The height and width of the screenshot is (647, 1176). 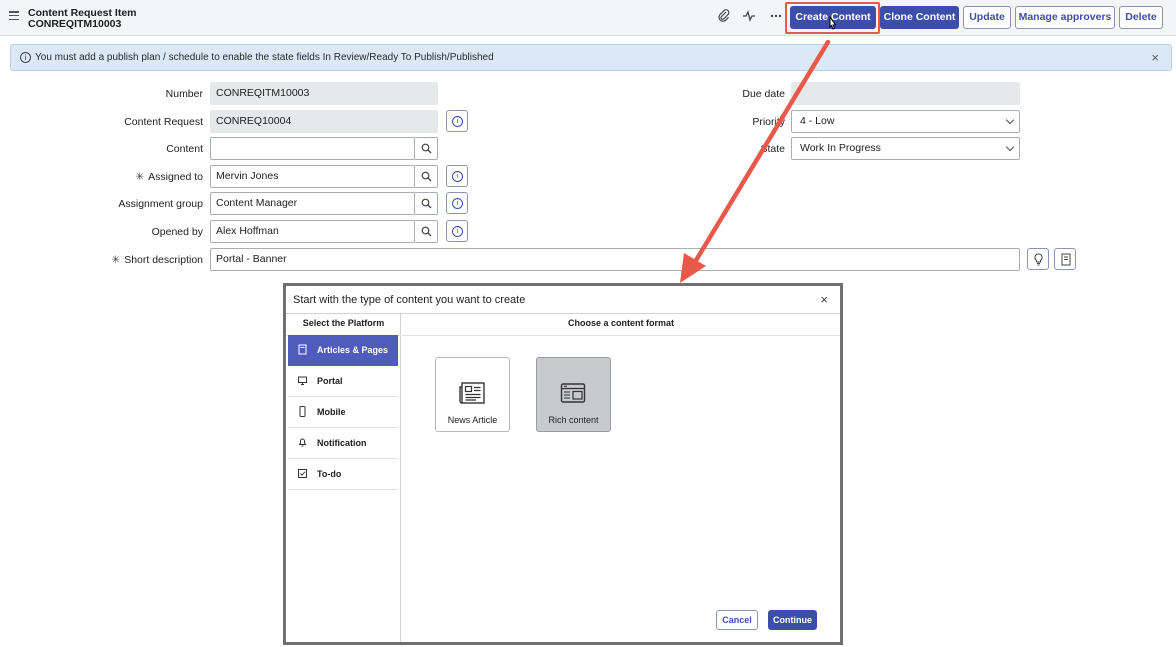 I want to click on opened-by-lookup-button, so click(x=426, y=231).